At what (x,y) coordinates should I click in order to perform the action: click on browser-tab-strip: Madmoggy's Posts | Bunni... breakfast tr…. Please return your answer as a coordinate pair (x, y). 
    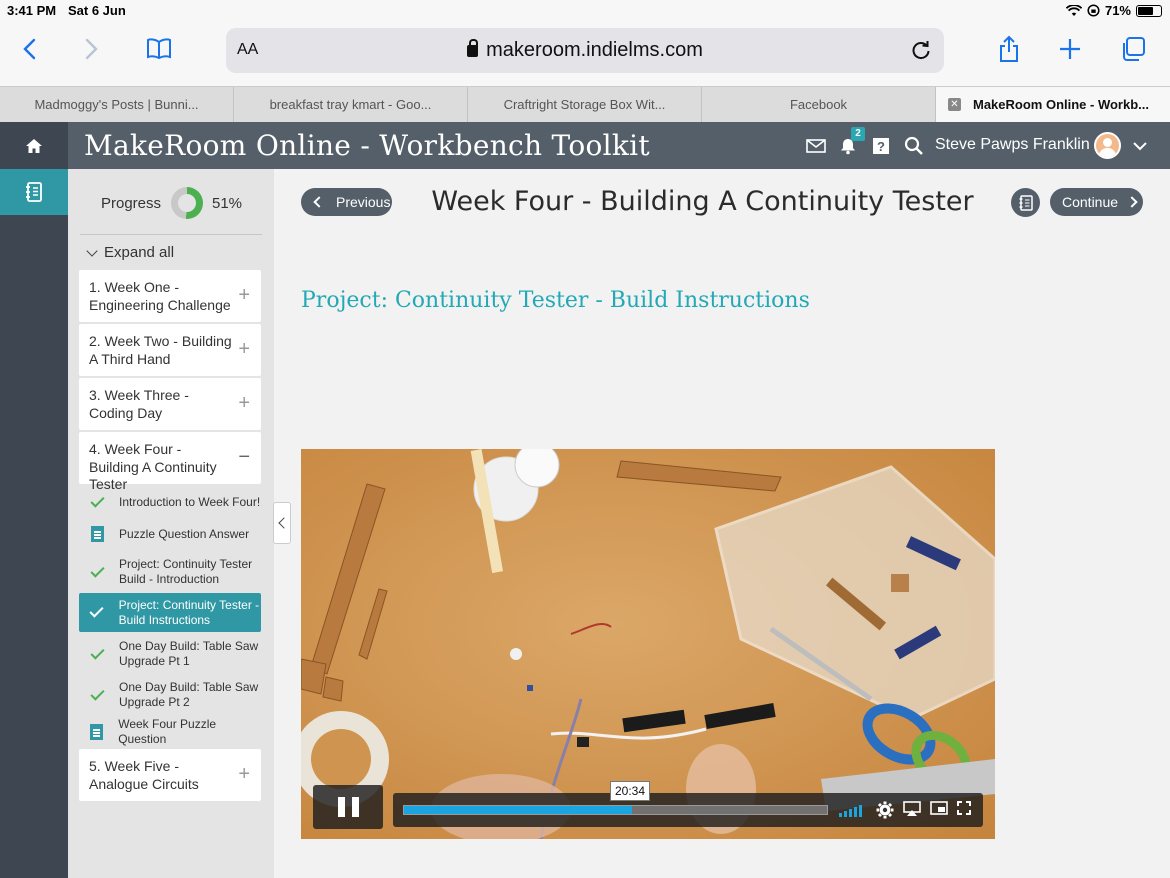
    Looking at the image, I should click on (585, 104).